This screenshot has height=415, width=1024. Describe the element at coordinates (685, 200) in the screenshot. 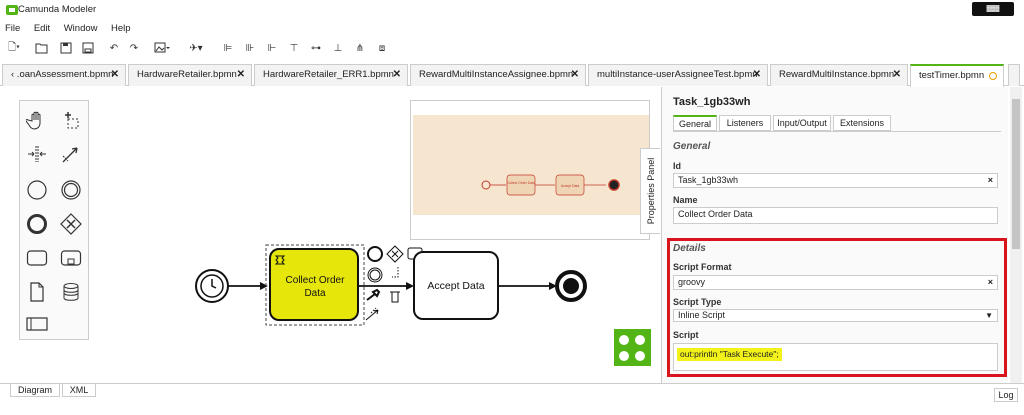

I see `name-label: Name` at that location.